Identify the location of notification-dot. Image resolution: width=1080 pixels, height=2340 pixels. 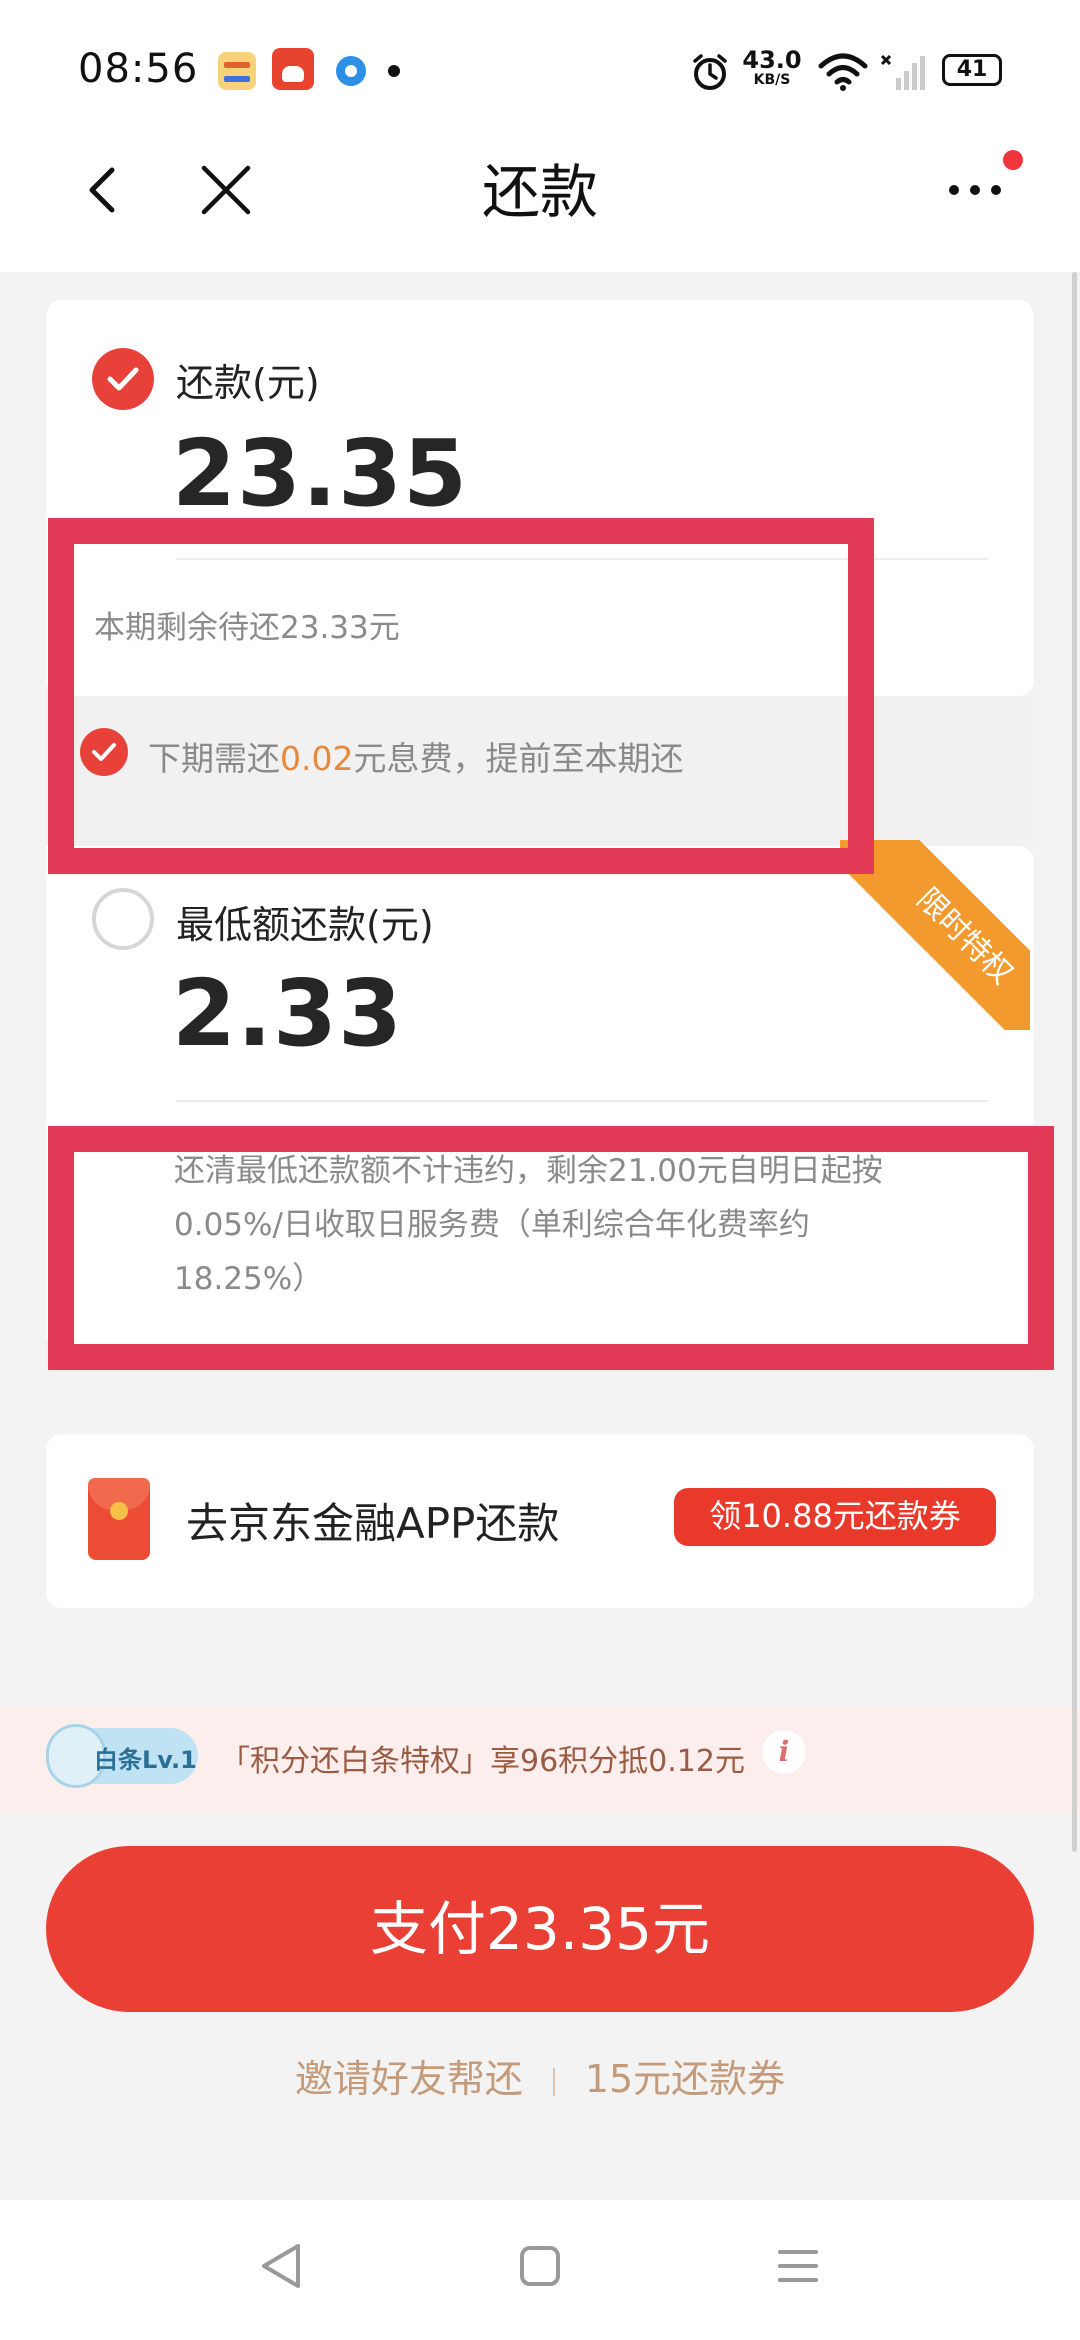
(1013, 160).